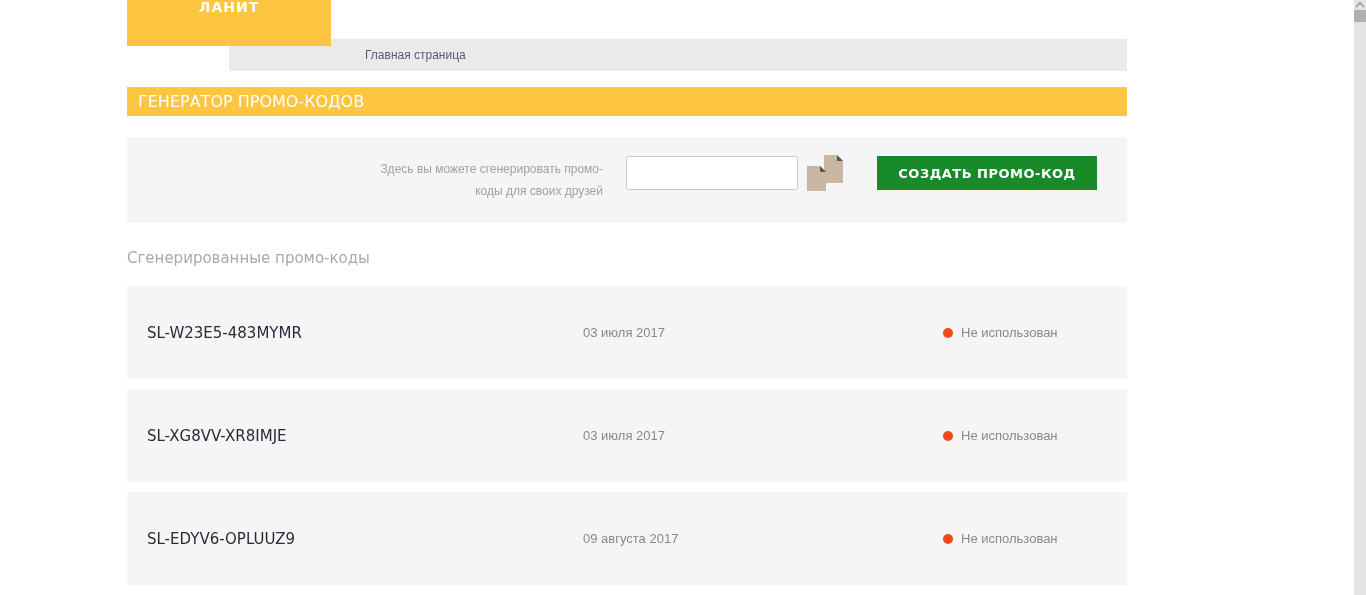 This screenshot has height=595, width=1366. What do you see at coordinates (712, 173) in the screenshot?
I see `promo-code-field` at bounding box center [712, 173].